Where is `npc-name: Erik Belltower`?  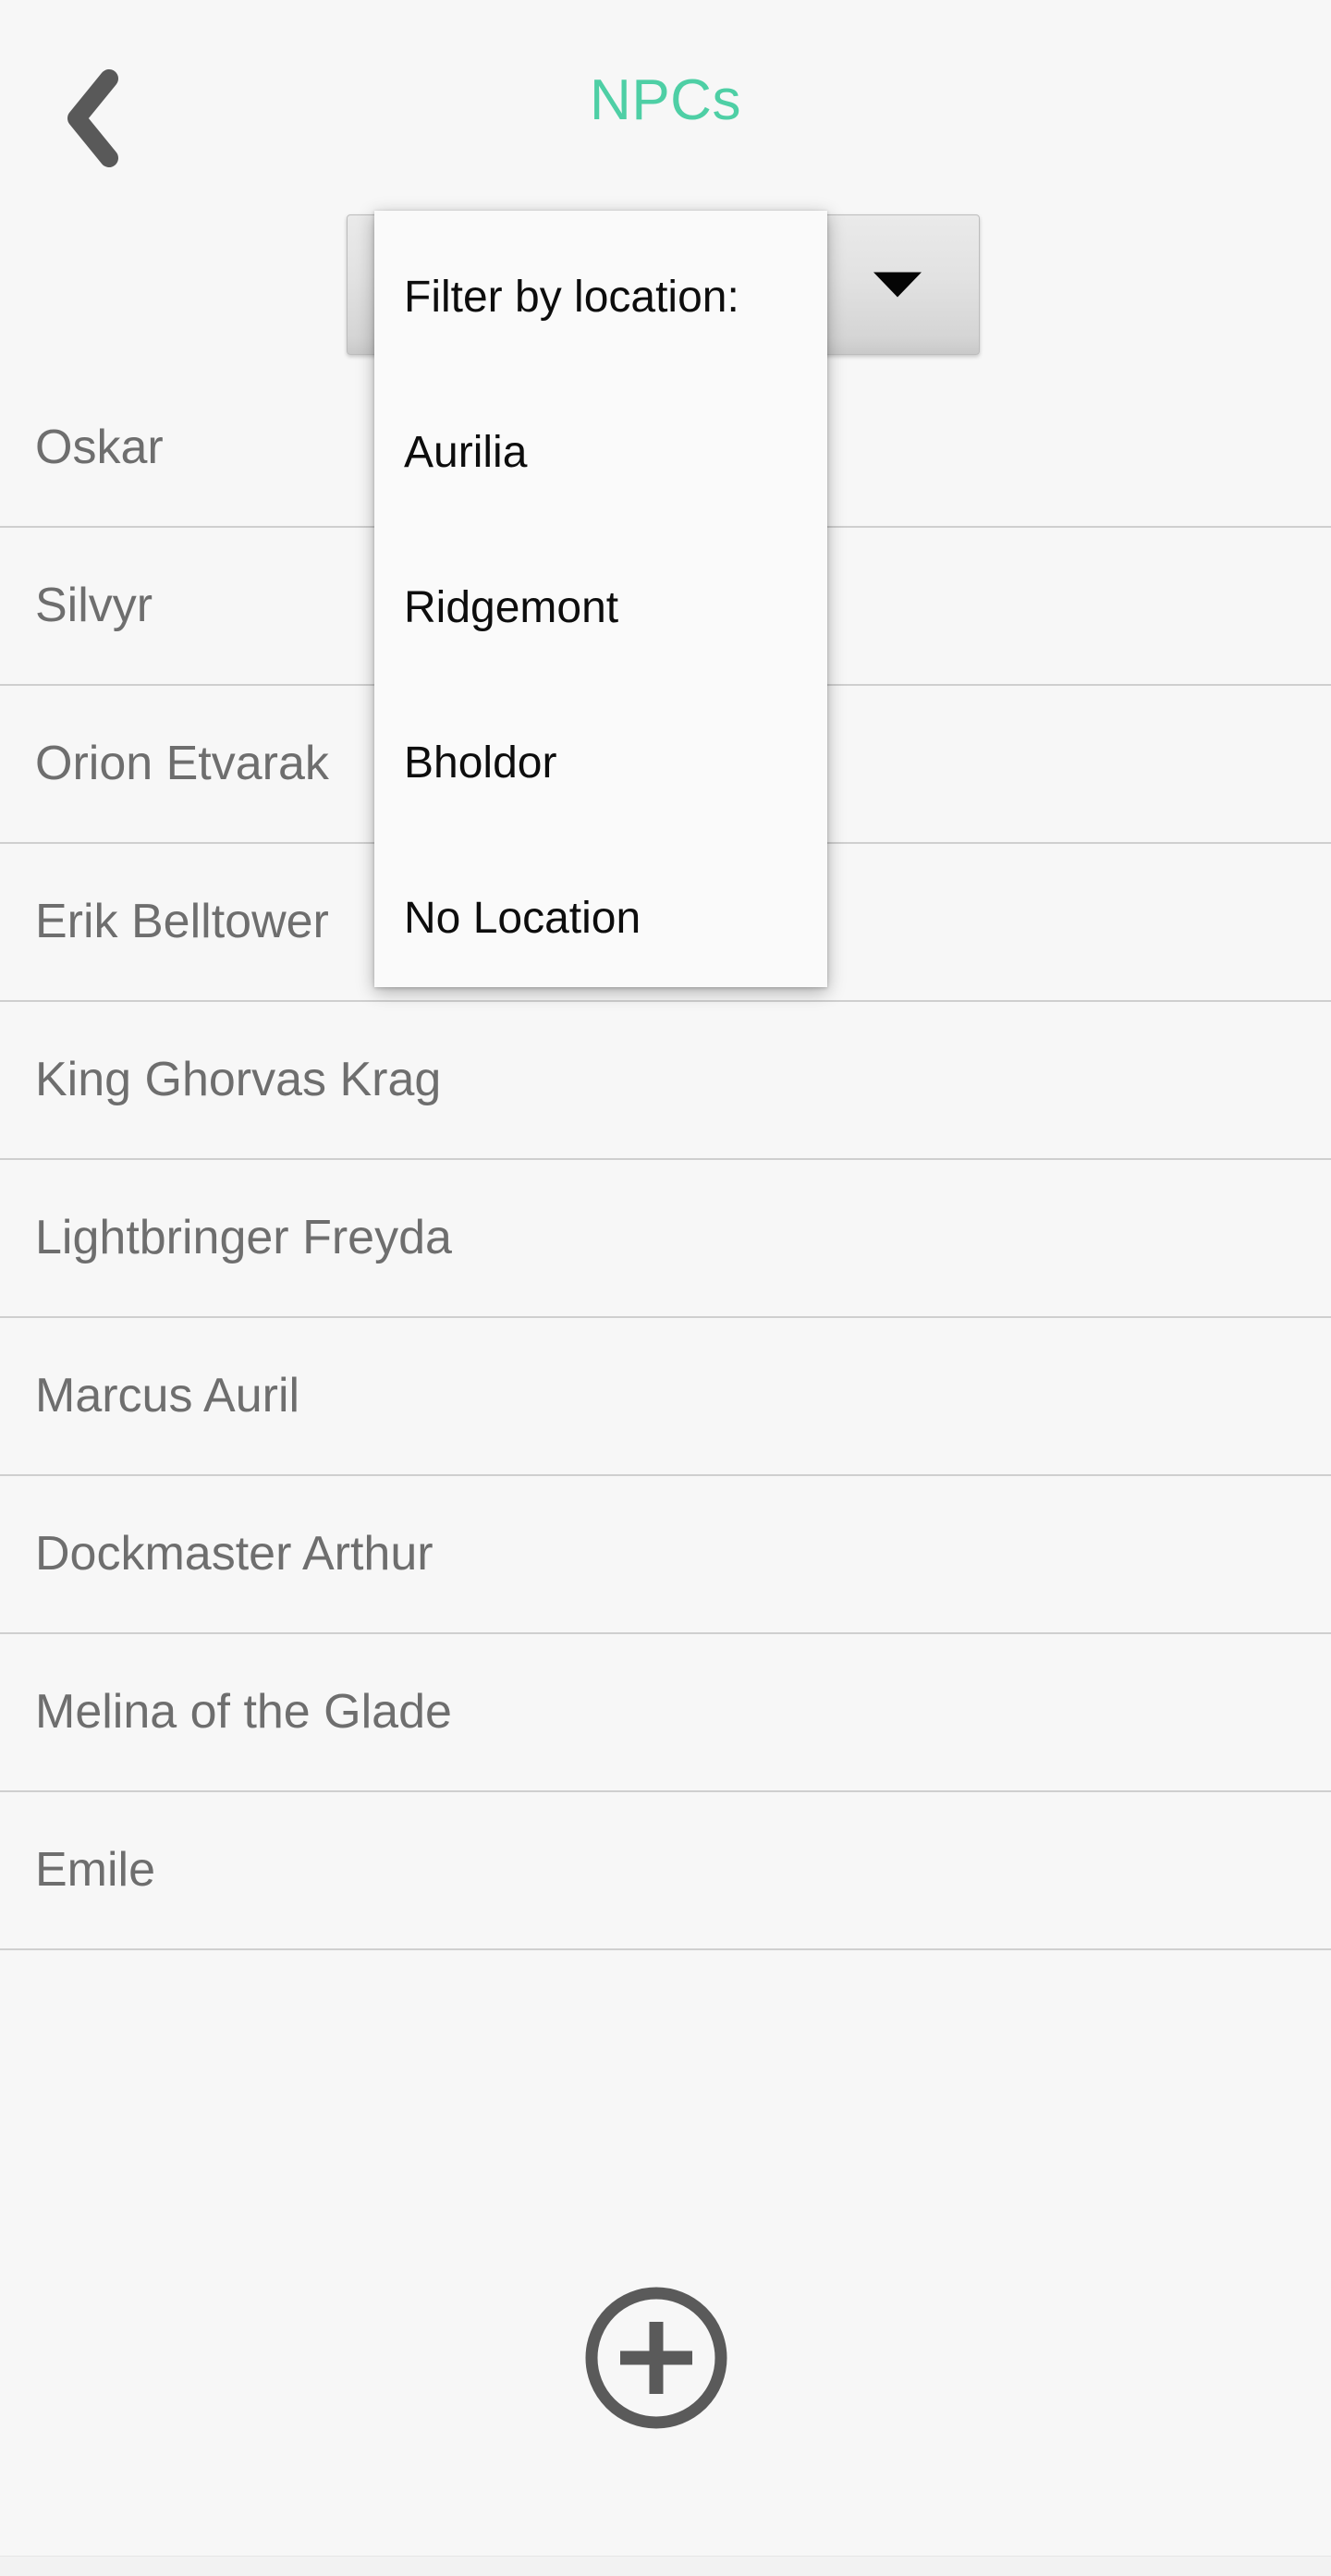
npc-name: Erik Belltower is located at coordinates (182, 921).